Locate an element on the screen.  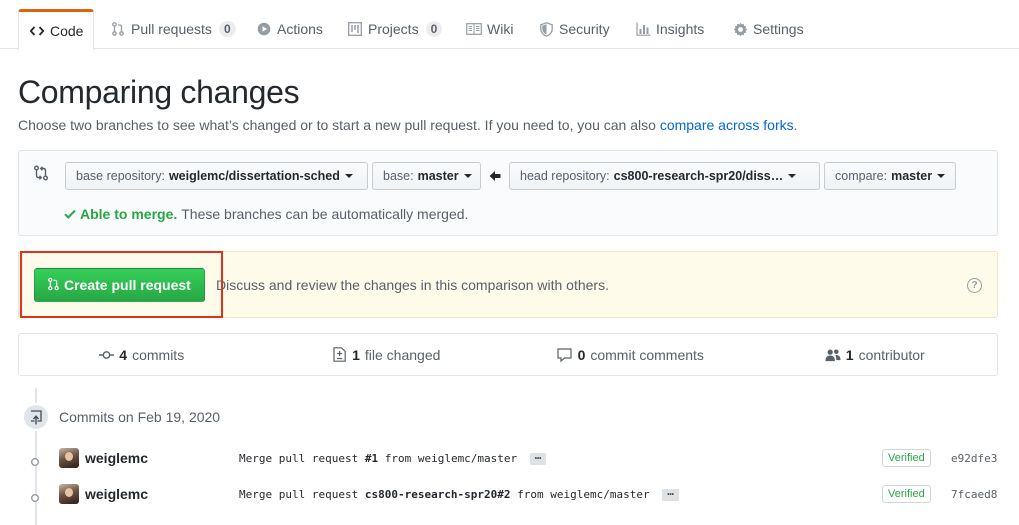
commits-label: commits is located at coordinates (158, 354).